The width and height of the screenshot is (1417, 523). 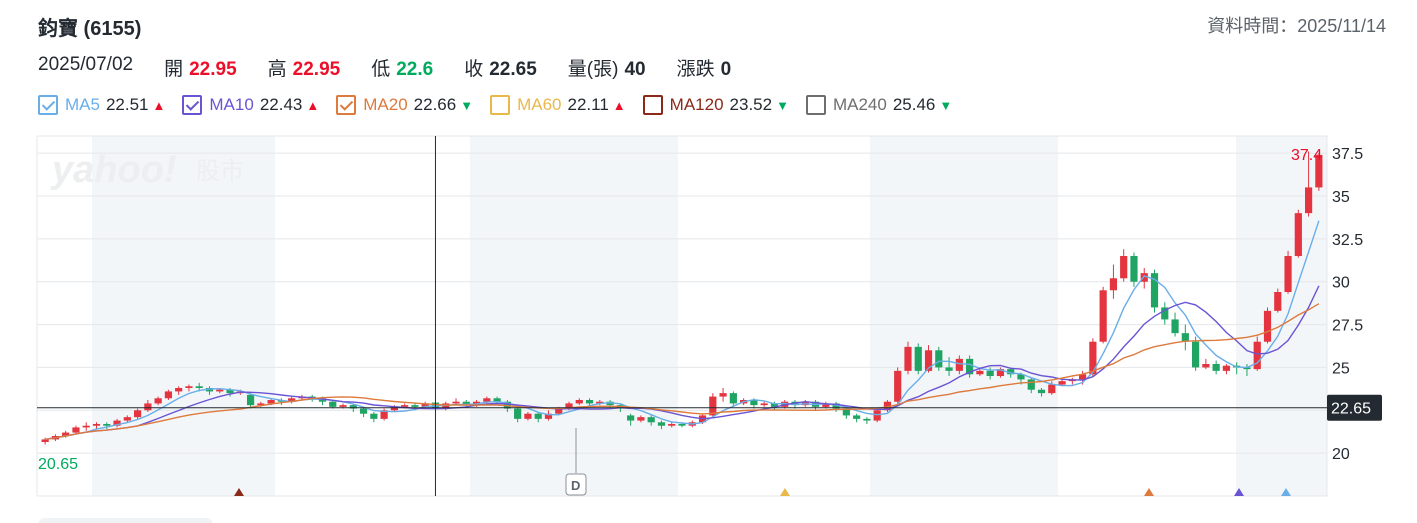 I want to click on legend-ma120: MA120 23.52 ▼, so click(x=715, y=105).